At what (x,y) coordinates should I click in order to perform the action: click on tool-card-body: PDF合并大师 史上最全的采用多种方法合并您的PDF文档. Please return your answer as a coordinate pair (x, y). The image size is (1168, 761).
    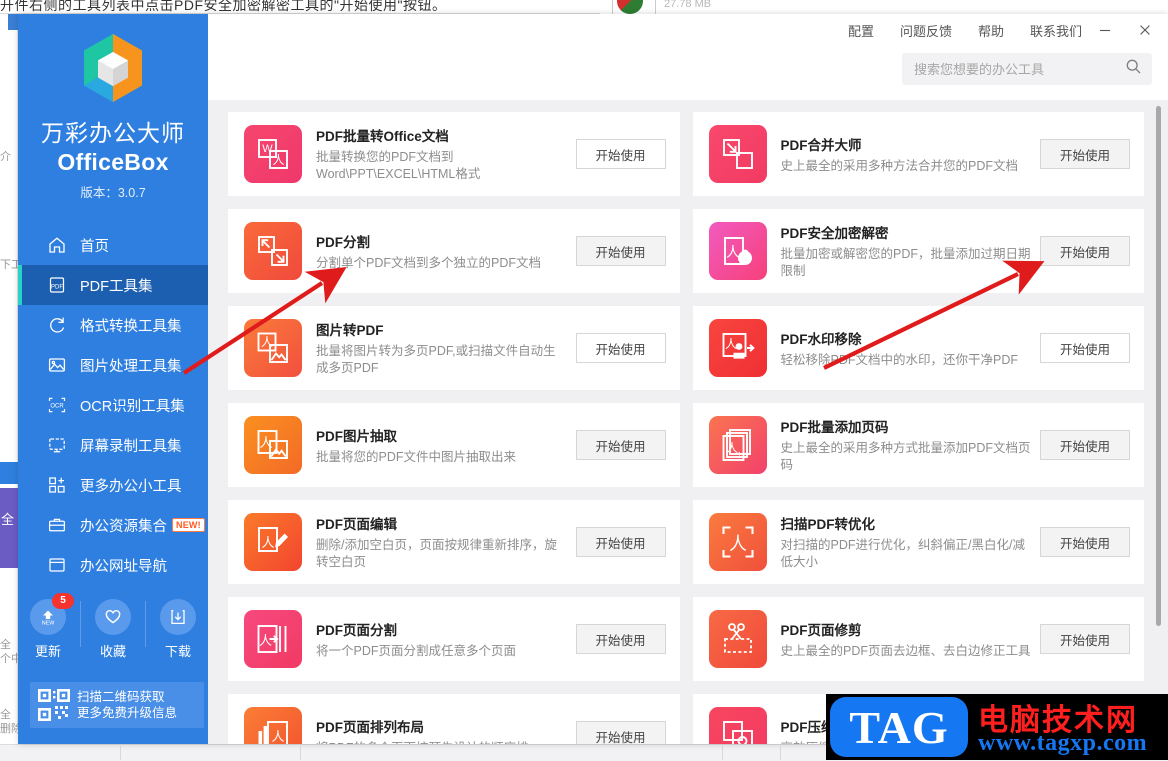
    Looking at the image, I should click on (911, 154).